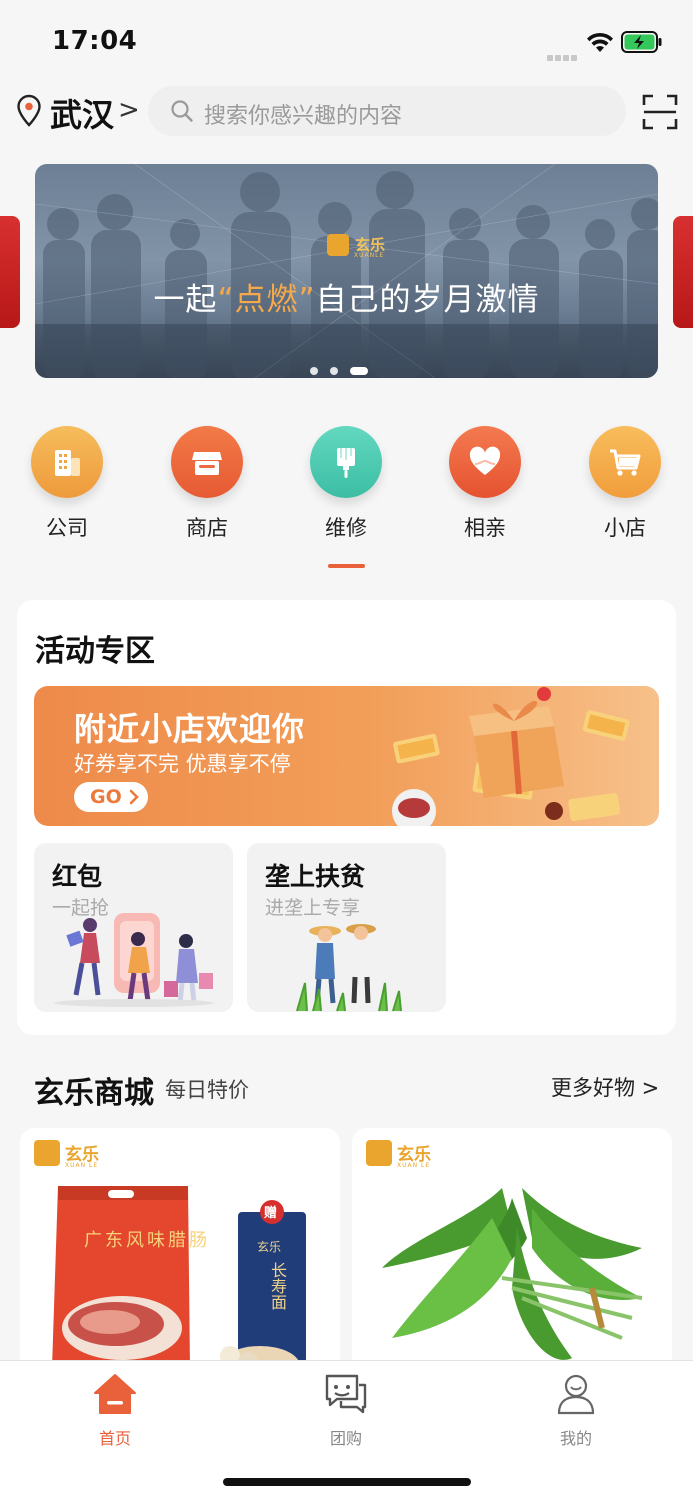 The height and width of the screenshot is (1500, 693). Describe the element at coordinates (67, 528) in the screenshot. I see `category-label: 公司` at that location.